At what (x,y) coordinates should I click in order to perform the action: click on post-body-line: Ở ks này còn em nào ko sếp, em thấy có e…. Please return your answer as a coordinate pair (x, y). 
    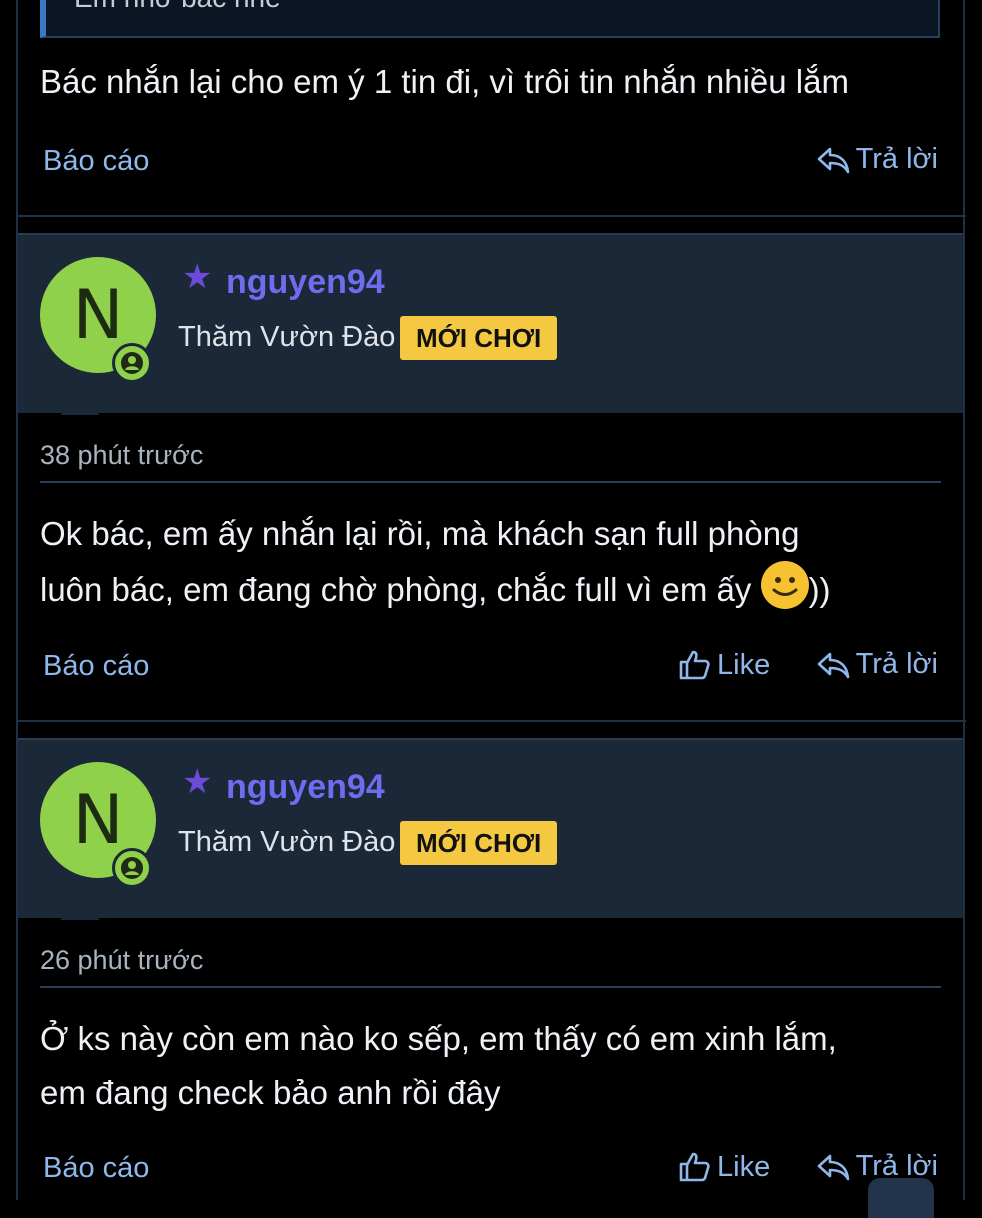
    Looking at the image, I should click on (438, 1038).